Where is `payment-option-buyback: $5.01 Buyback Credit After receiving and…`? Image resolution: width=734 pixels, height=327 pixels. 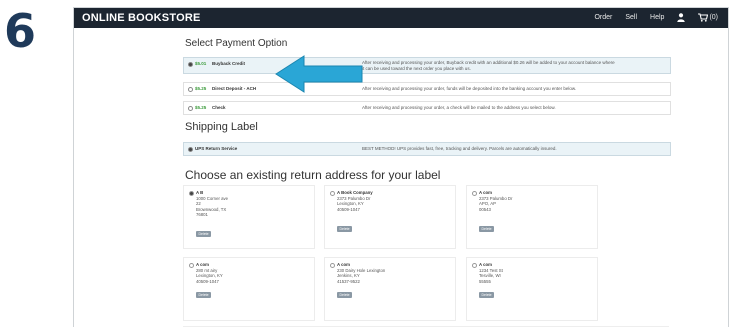
payment-option-buyback: $5.01 Buyback Credit After receiving and… is located at coordinates (427, 65).